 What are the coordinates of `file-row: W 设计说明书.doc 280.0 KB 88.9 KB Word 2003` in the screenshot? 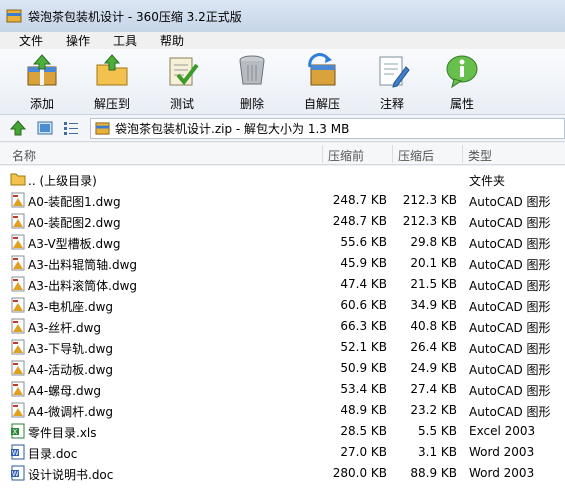 It's located at (282, 473).